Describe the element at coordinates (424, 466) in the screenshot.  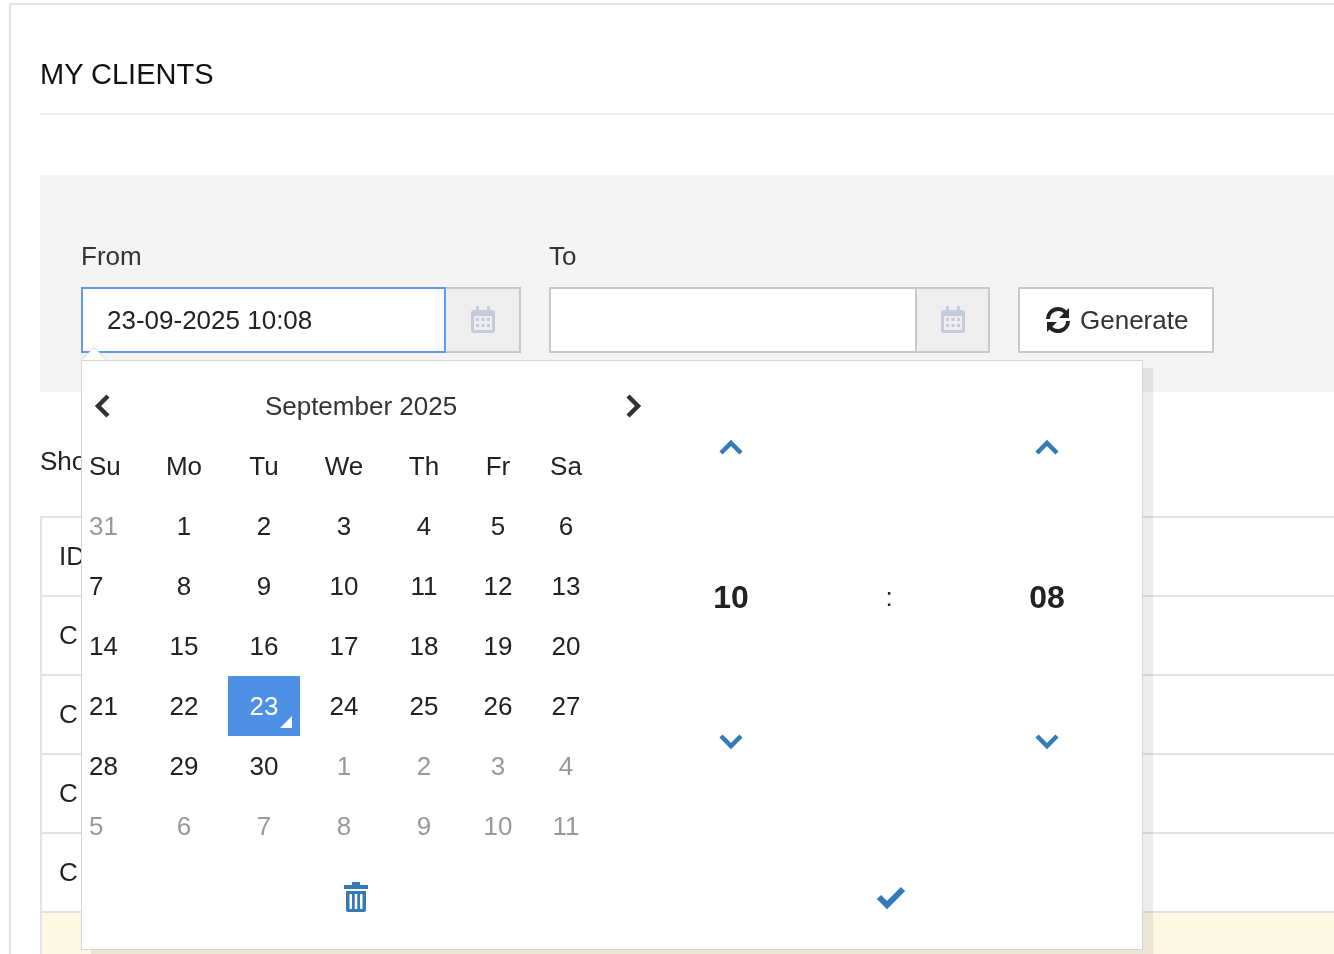
I see `weekday-label: Th` at that location.